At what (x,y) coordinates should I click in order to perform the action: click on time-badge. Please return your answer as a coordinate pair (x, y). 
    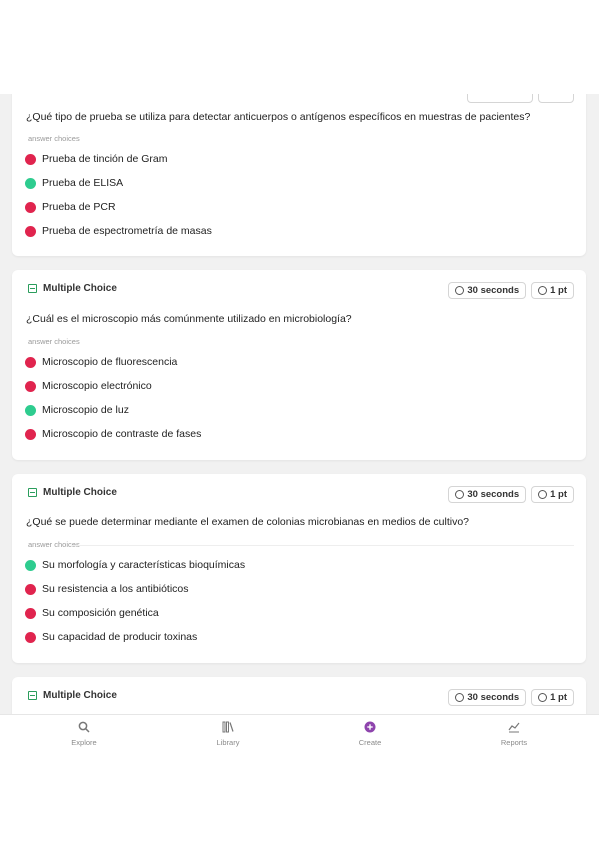
    Looking at the image, I should click on (500, 98).